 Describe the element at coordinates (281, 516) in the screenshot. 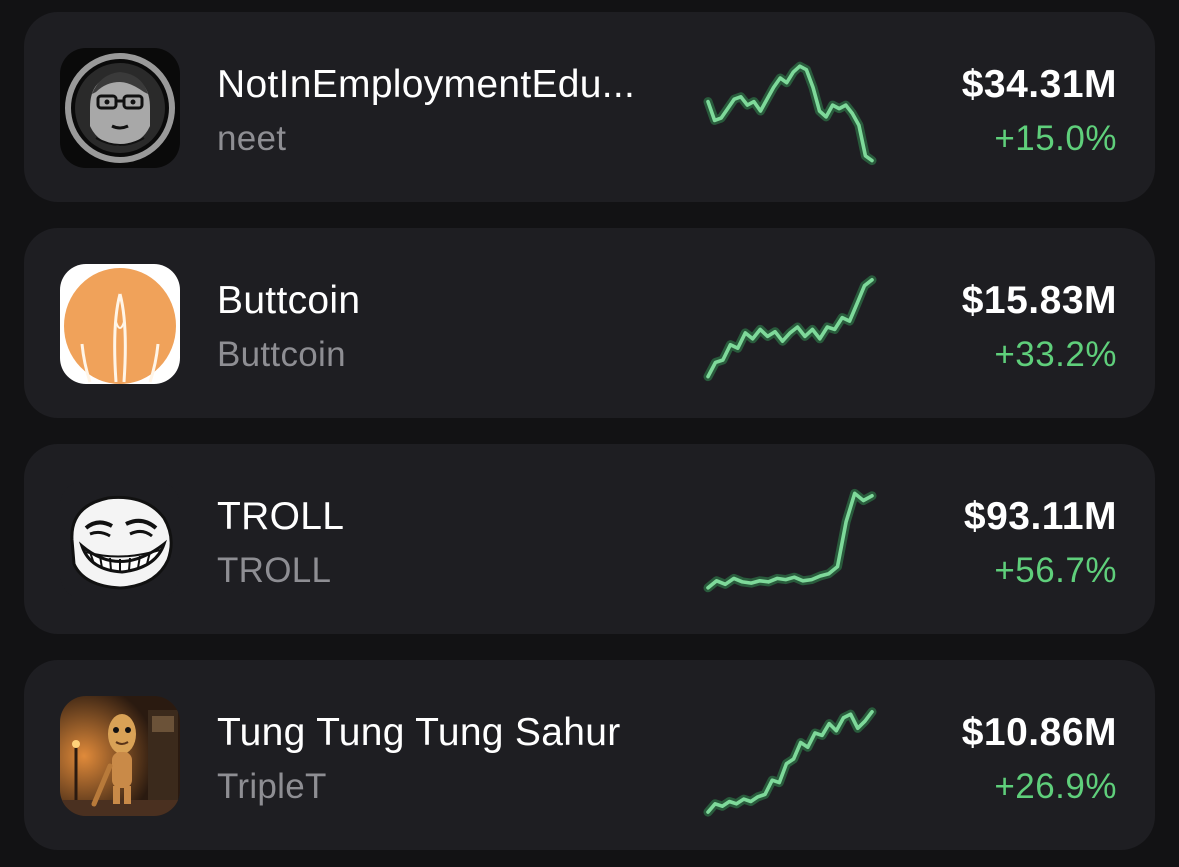

I see `token-name: TROLL` at that location.